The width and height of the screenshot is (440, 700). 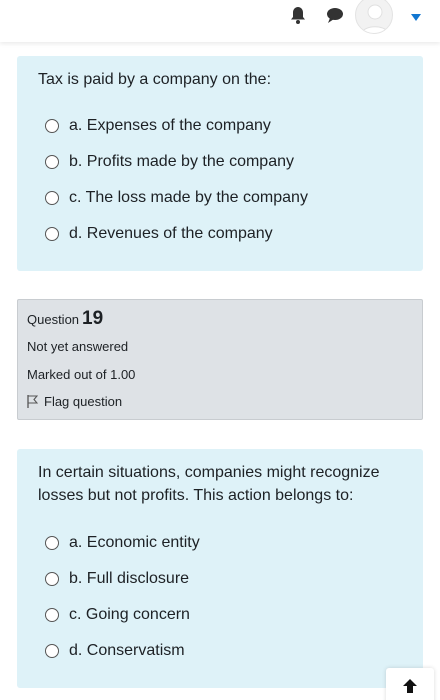 What do you see at coordinates (181, 161) in the screenshot?
I see `answer-label: b. Profits made by the company` at bounding box center [181, 161].